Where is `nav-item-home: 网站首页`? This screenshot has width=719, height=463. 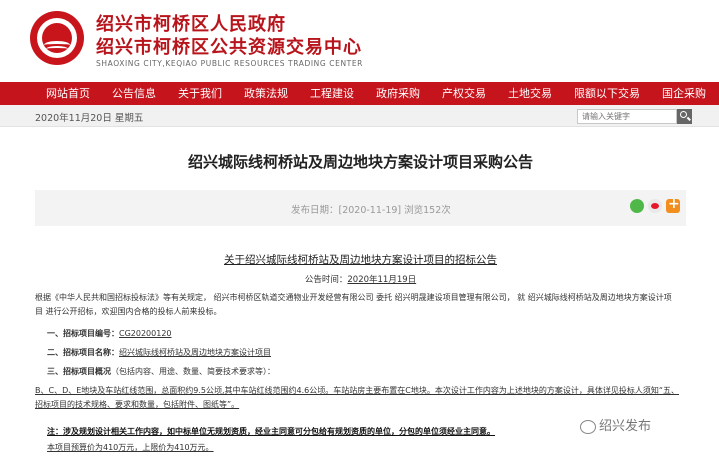
nav-item-home: 网站首页 is located at coordinates (68, 93).